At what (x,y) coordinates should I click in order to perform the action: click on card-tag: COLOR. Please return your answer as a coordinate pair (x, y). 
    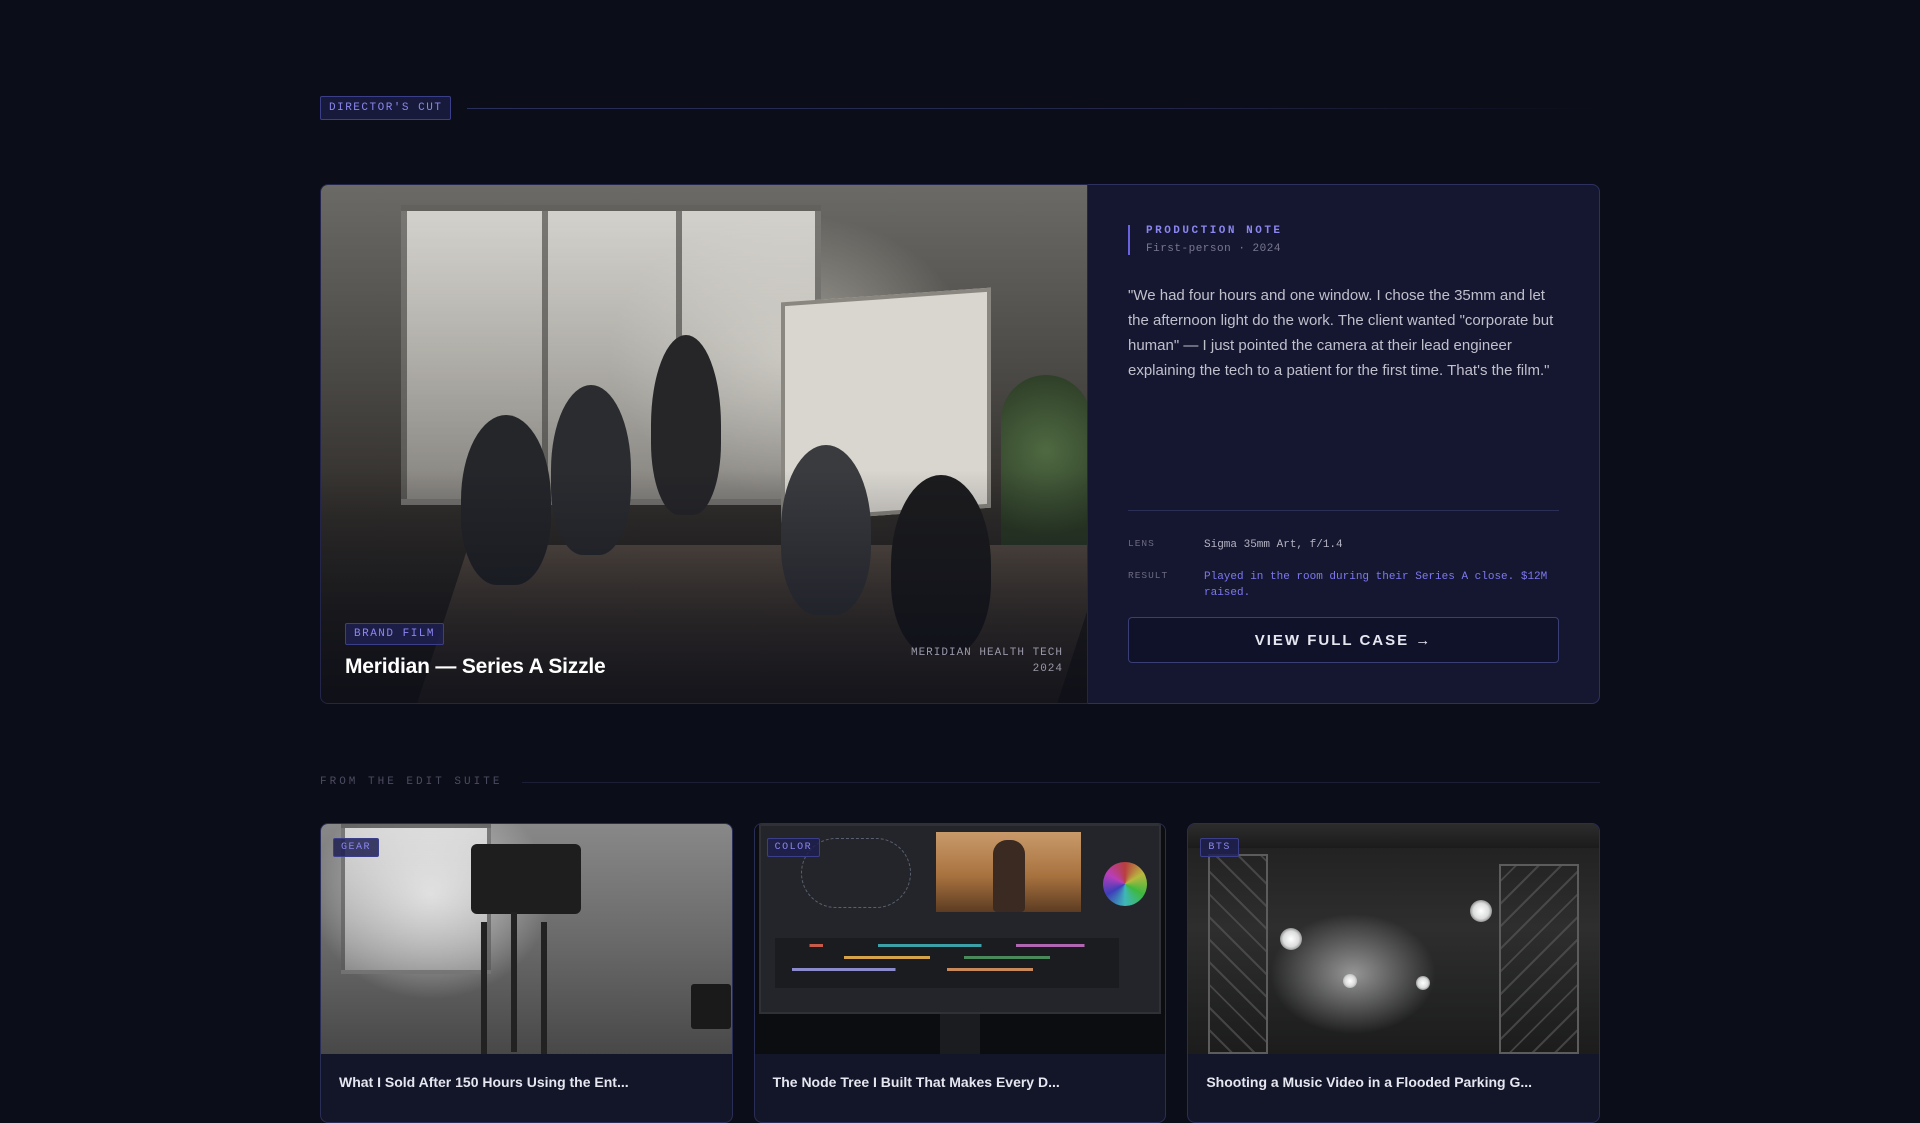
    Looking at the image, I should click on (793, 847).